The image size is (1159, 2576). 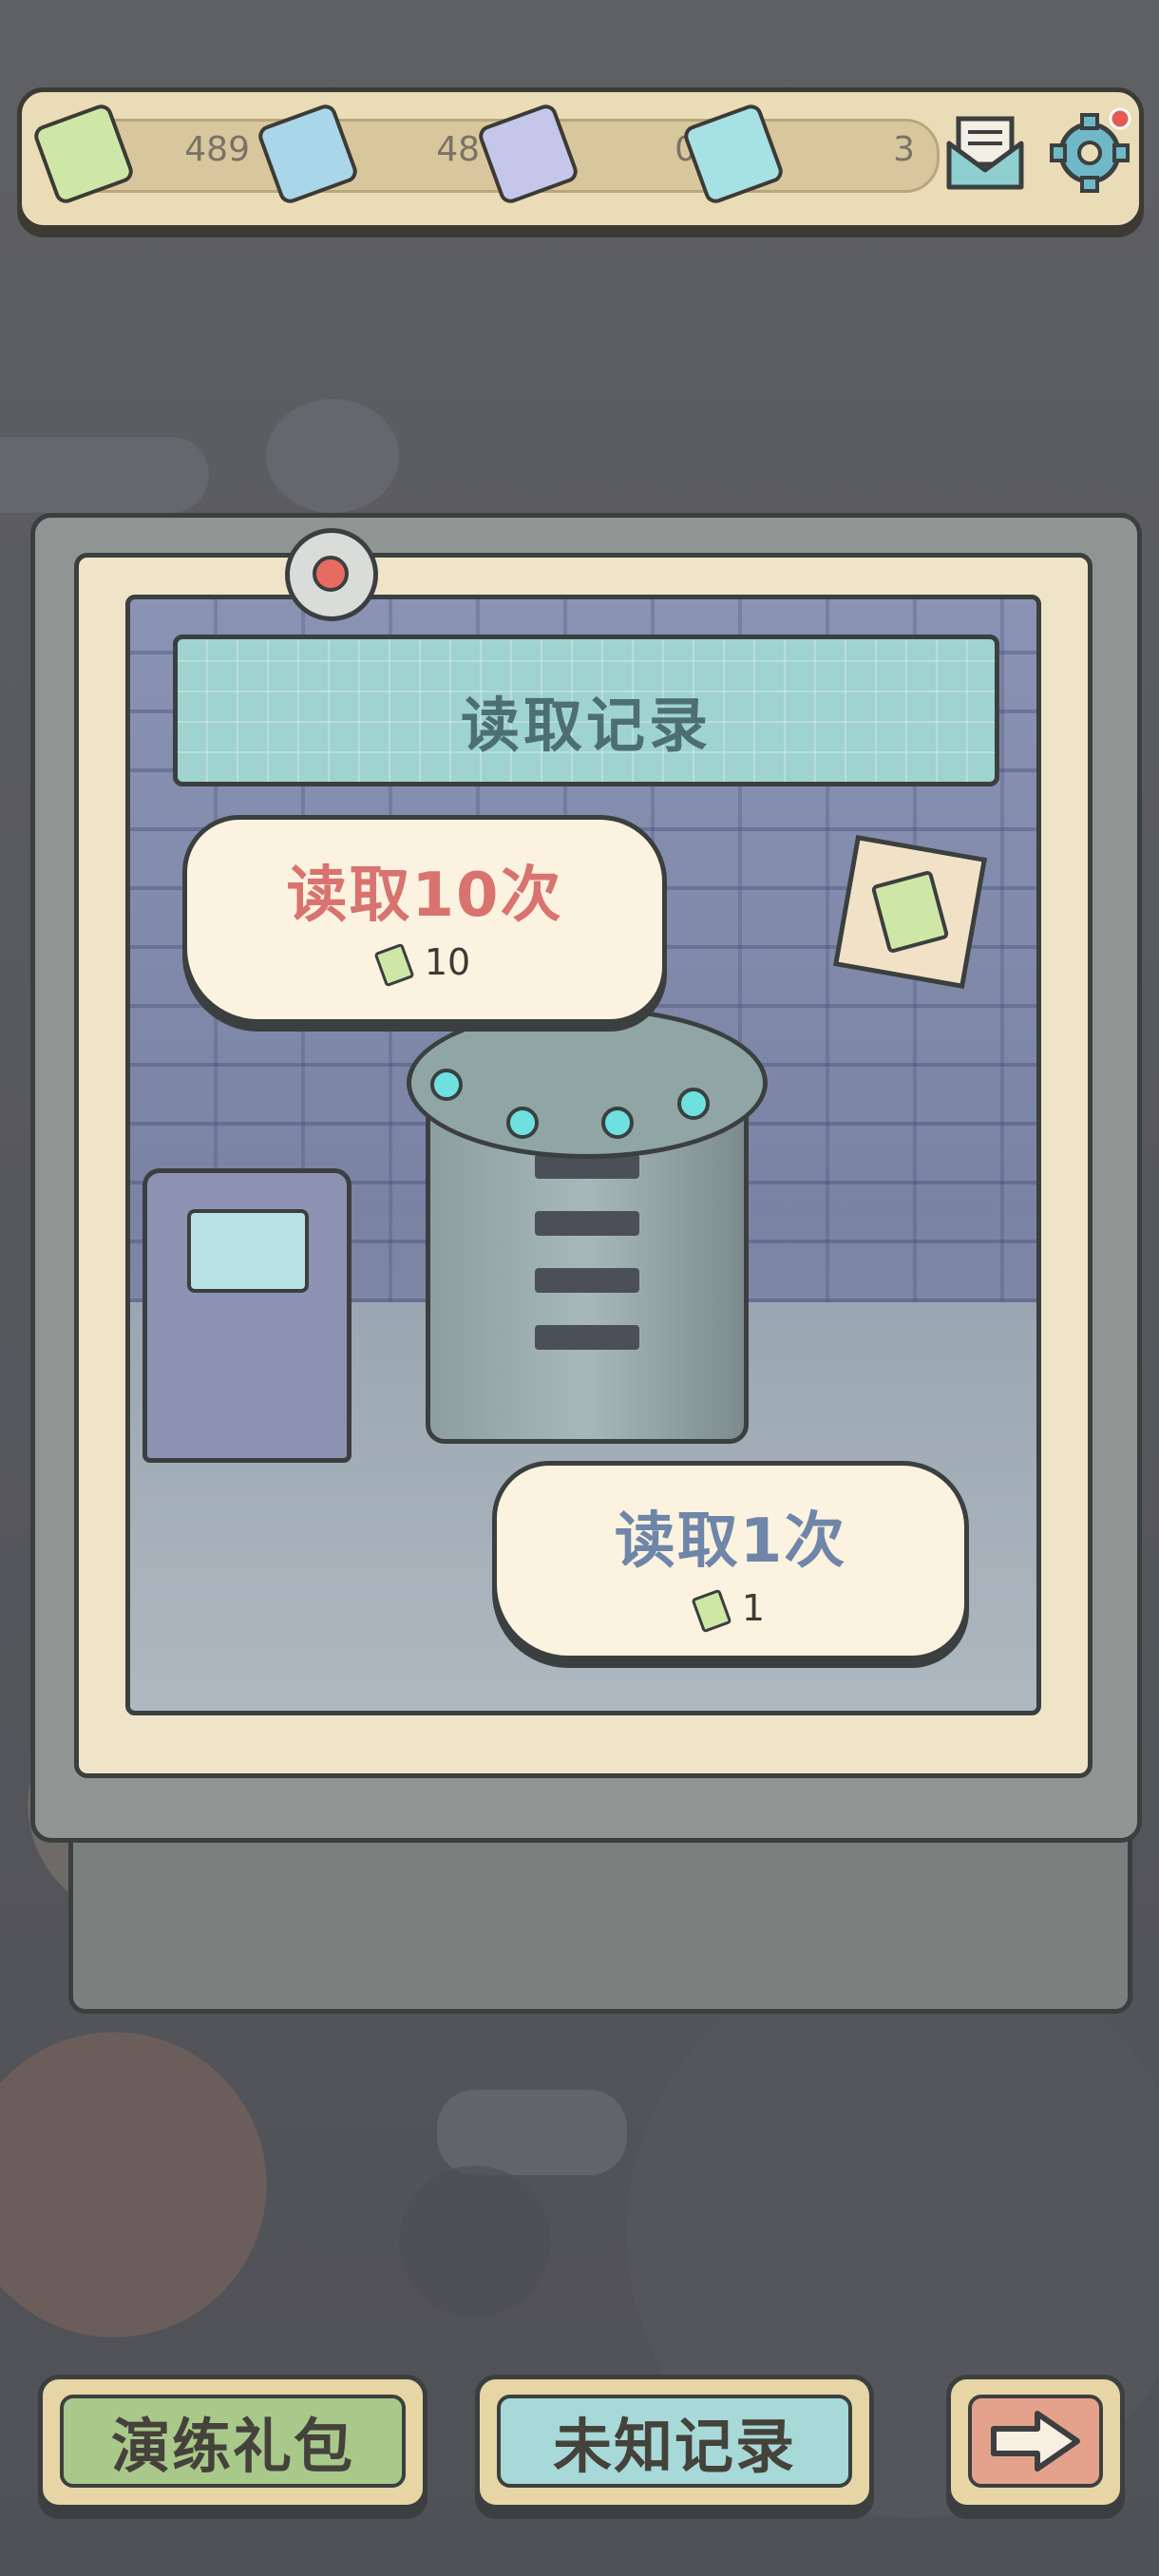 What do you see at coordinates (458, 149) in the screenshot?
I see `currency-value-blue: 48` at bounding box center [458, 149].